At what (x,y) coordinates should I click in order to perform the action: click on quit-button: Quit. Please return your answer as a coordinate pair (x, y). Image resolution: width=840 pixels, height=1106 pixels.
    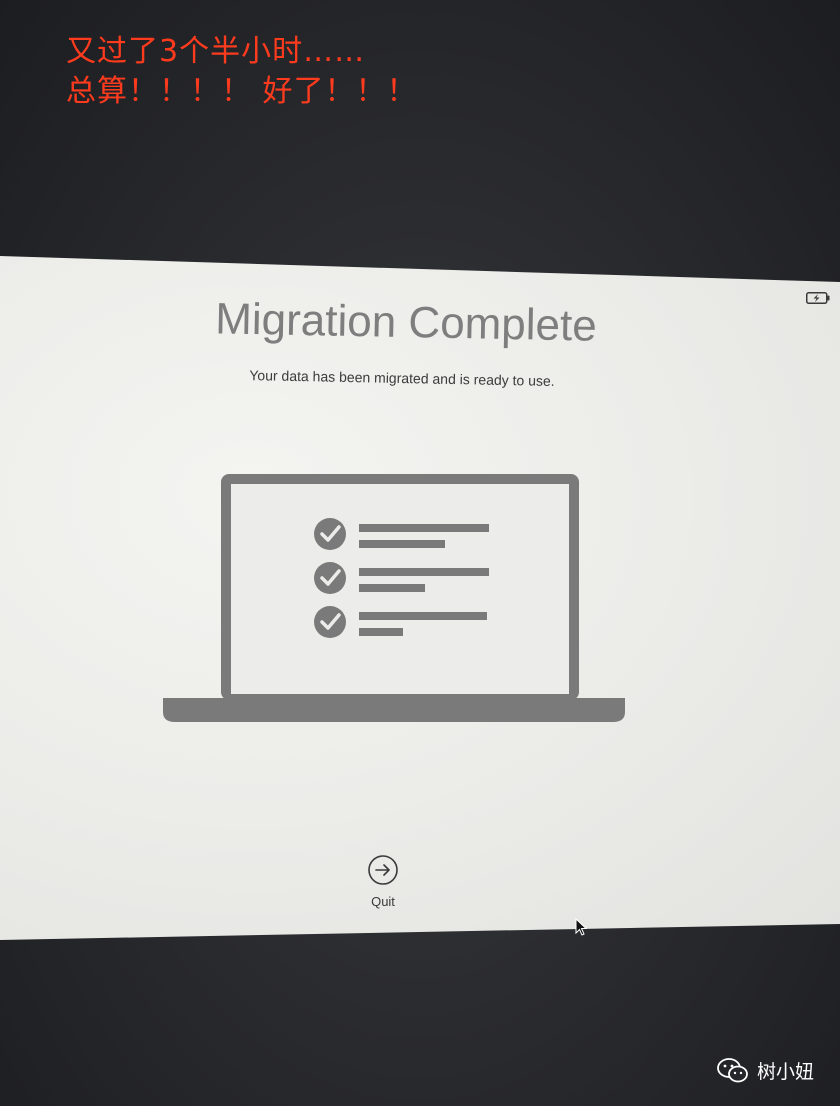
    Looking at the image, I should click on (383, 883).